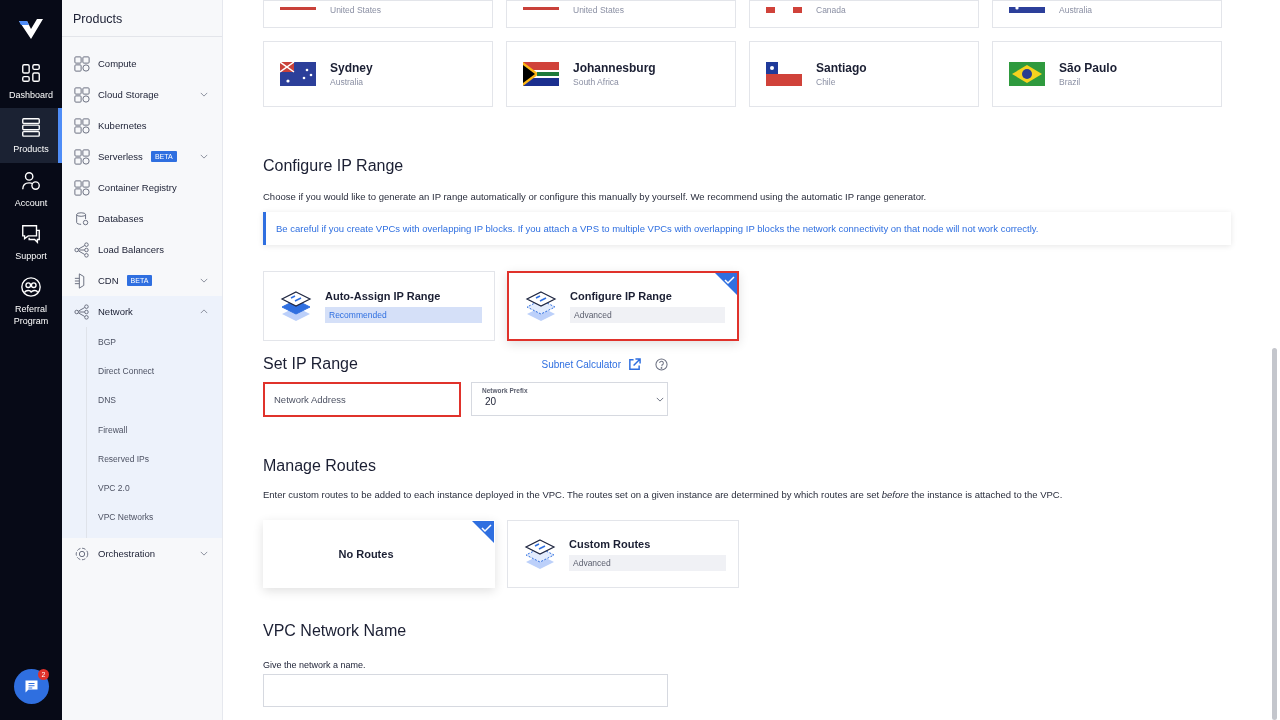  Describe the element at coordinates (378, 74) in the screenshot. I see `region-card: Sydney Australia` at that location.